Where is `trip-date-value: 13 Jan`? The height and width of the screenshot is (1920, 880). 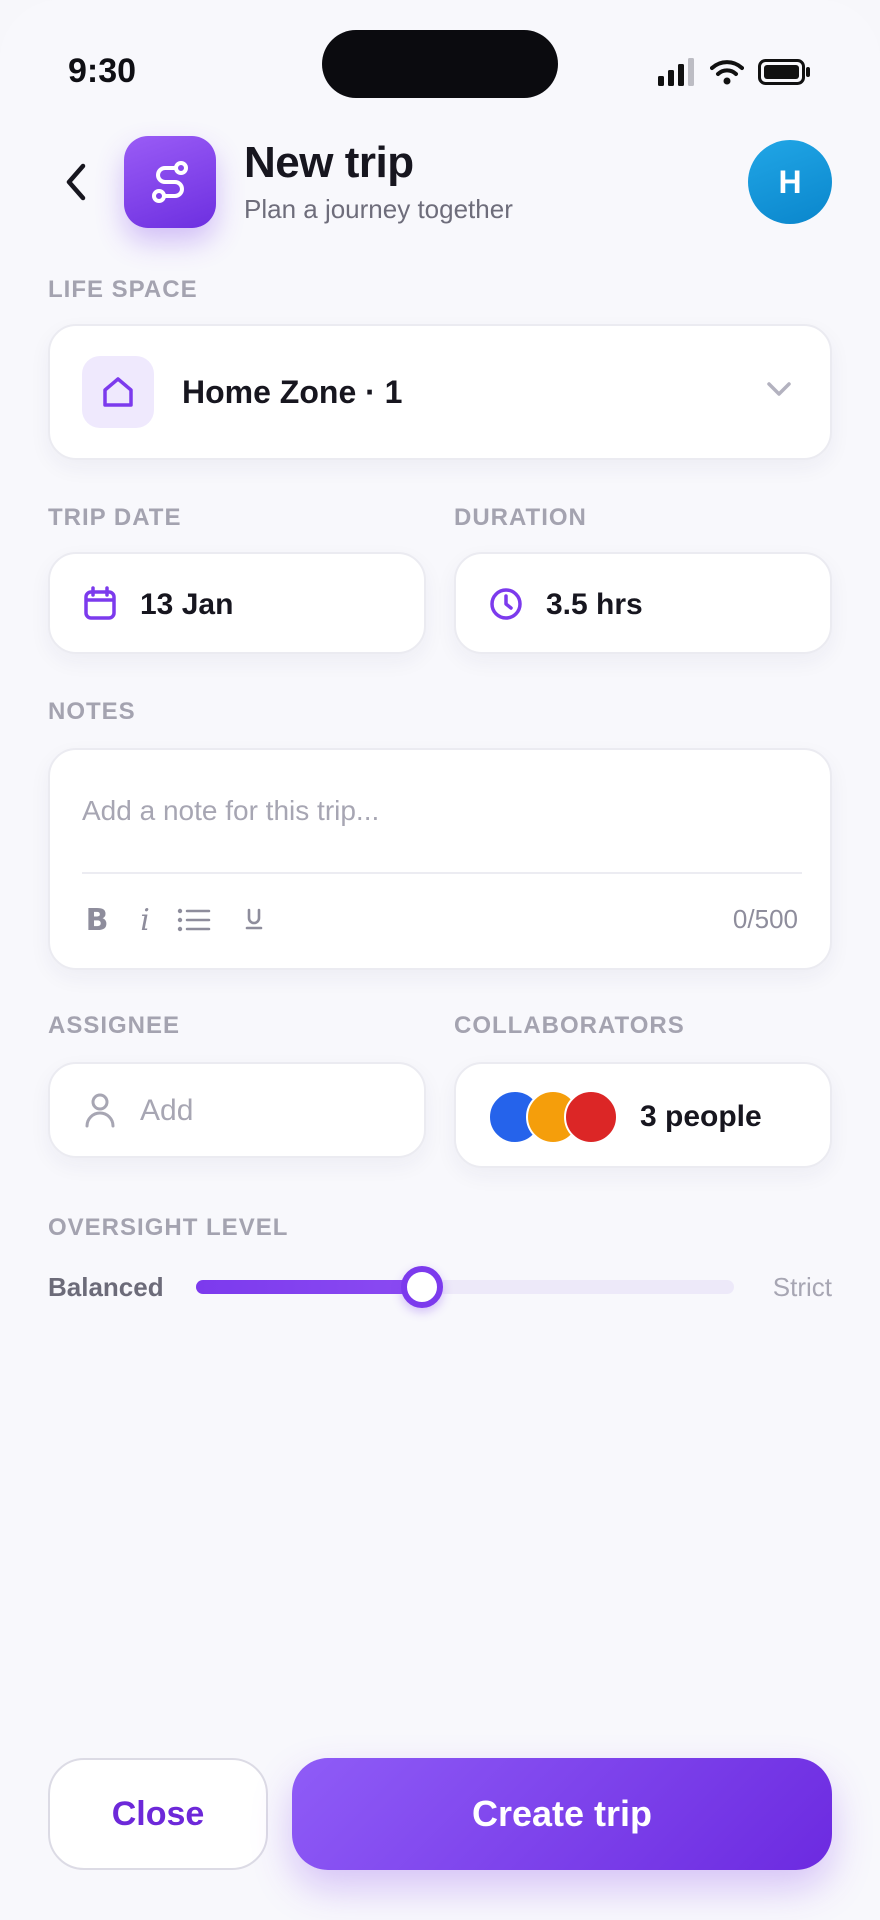 trip-date-value: 13 Jan is located at coordinates (187, 604).